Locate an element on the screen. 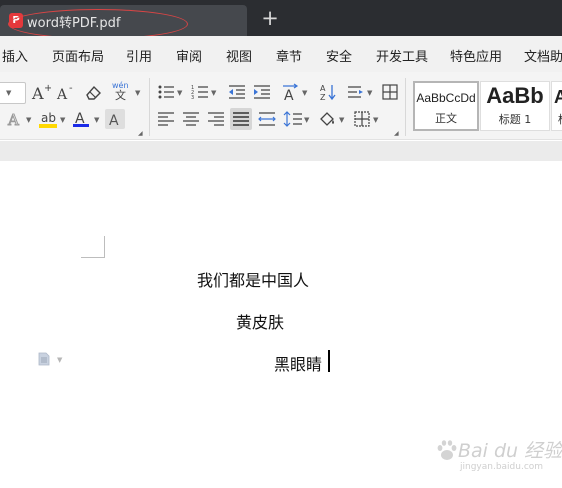 The width and height of the screenshot is (562, 488). align-center-icon is located at coordinates (191, 119).